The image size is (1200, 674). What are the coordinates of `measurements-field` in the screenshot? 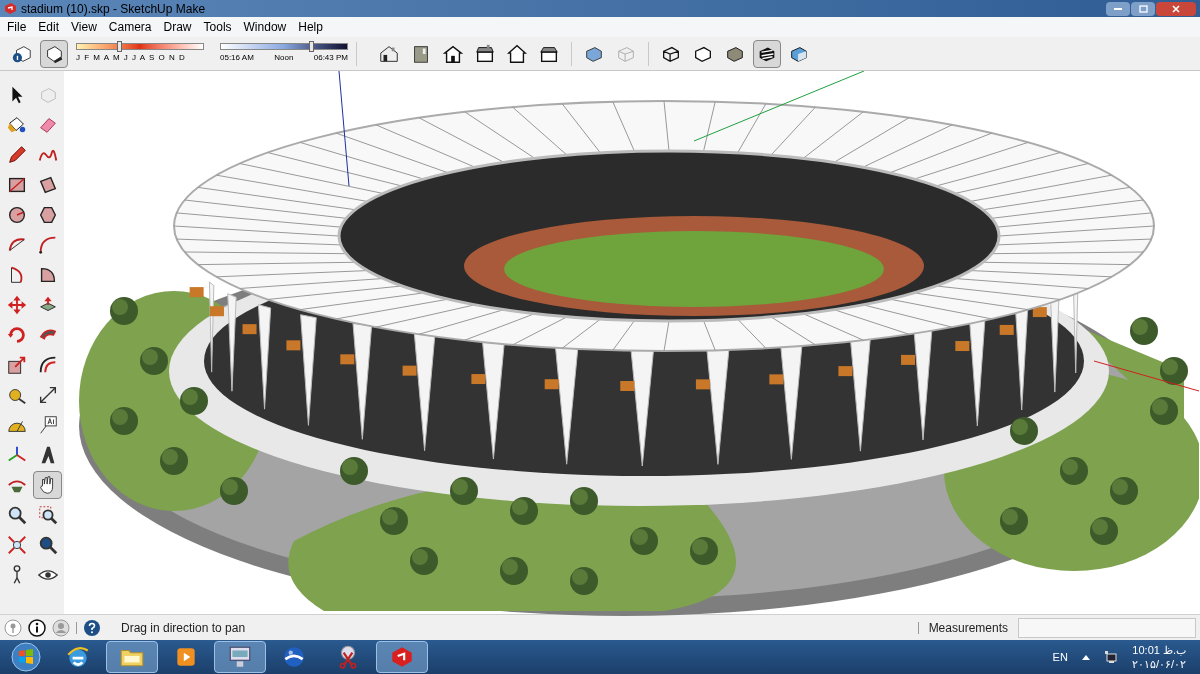 It's located at (1107, 627).